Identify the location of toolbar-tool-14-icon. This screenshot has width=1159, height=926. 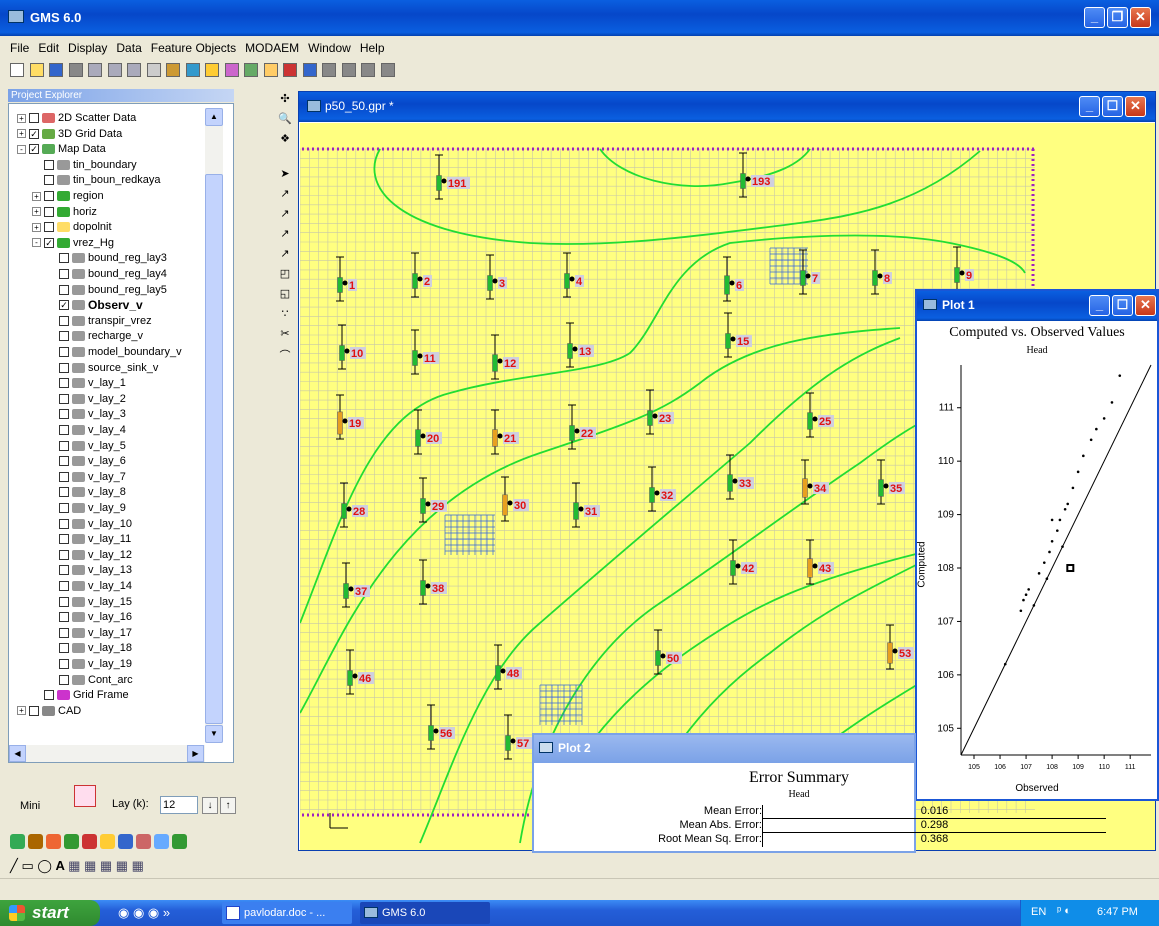
(270, 70).